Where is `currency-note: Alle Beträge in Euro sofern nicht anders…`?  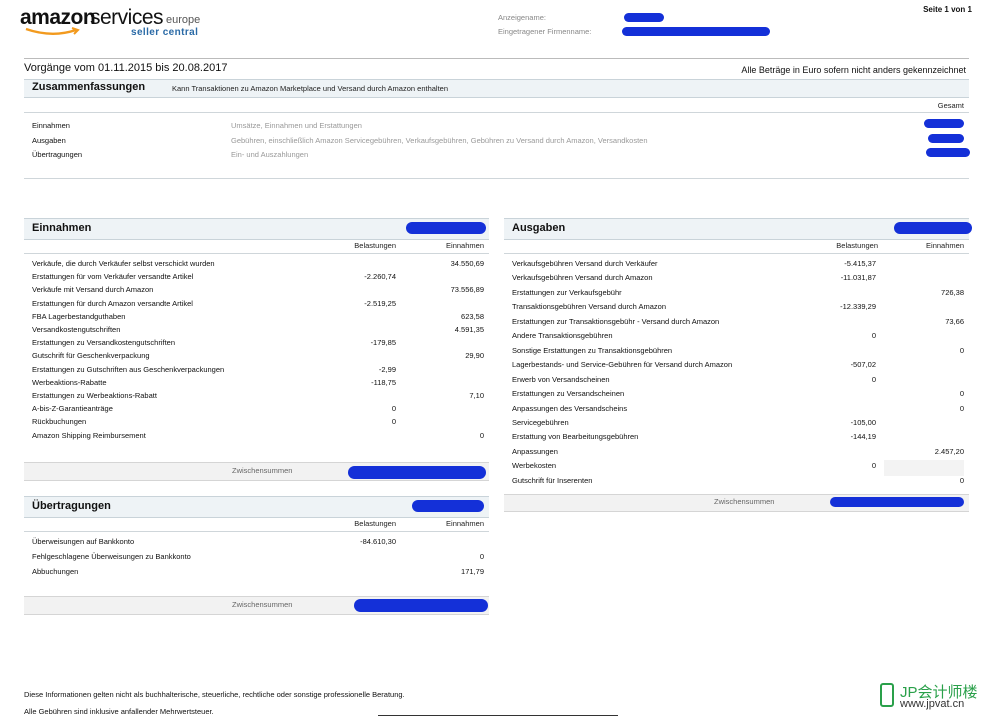
currency-note: Alle Beträge in Euro sofern nicht anders… is located at coordinates (853, 70).